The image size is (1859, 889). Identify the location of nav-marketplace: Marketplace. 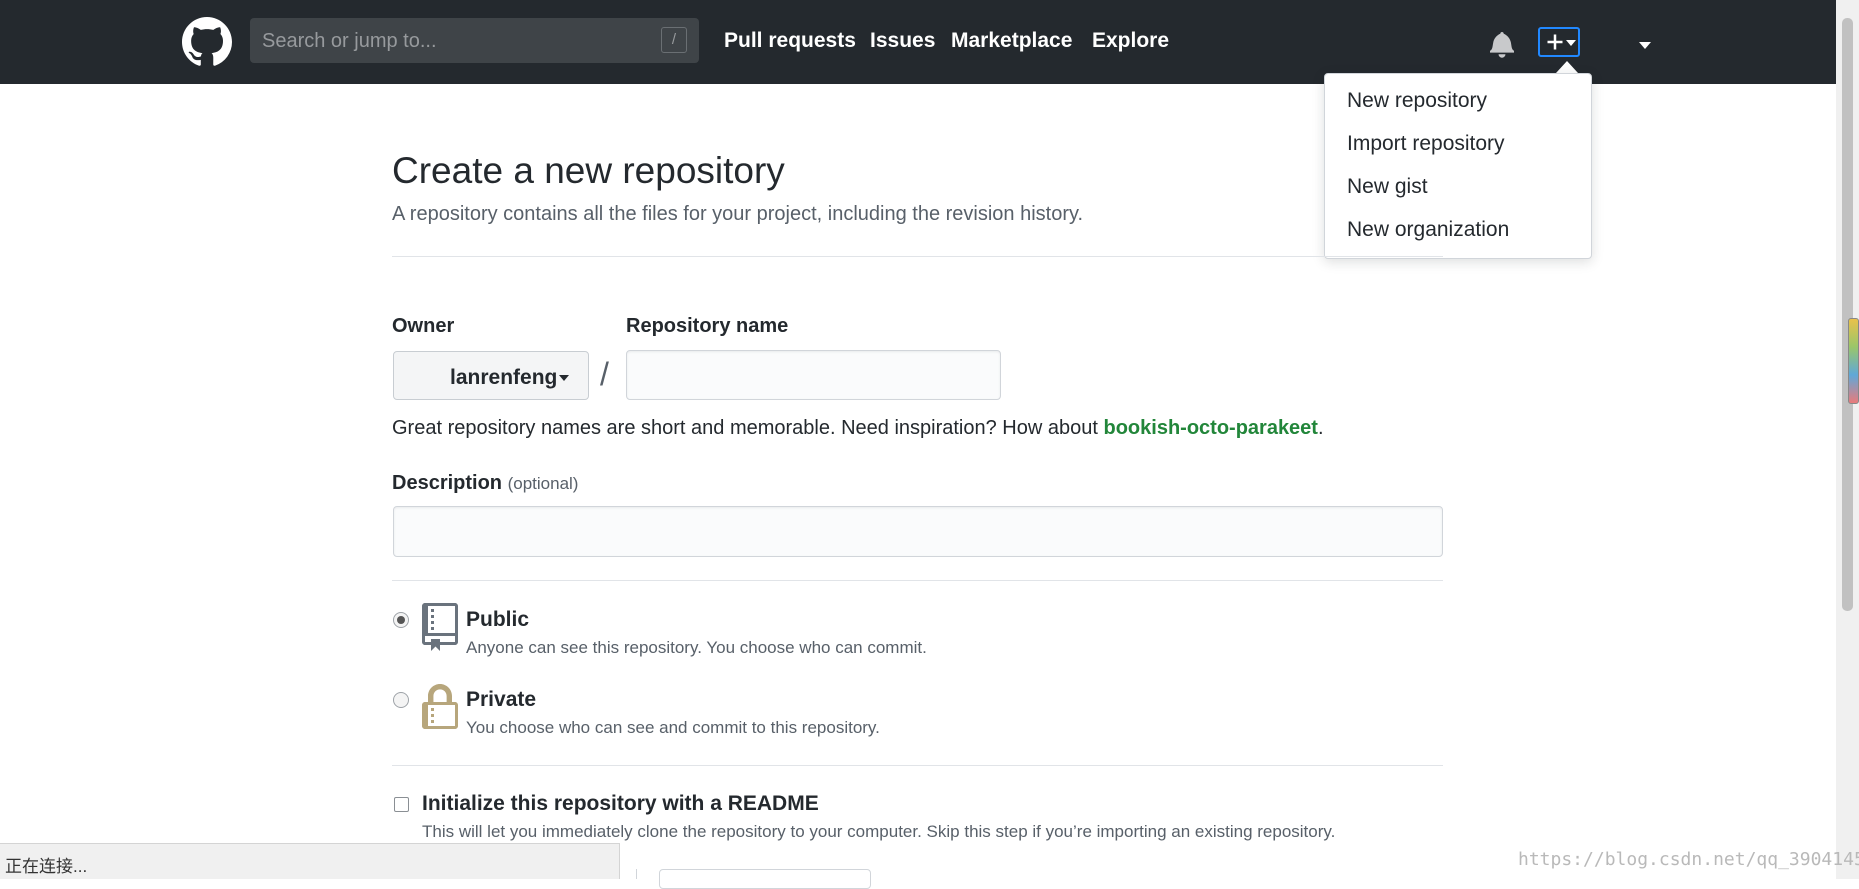
(1011, 41).